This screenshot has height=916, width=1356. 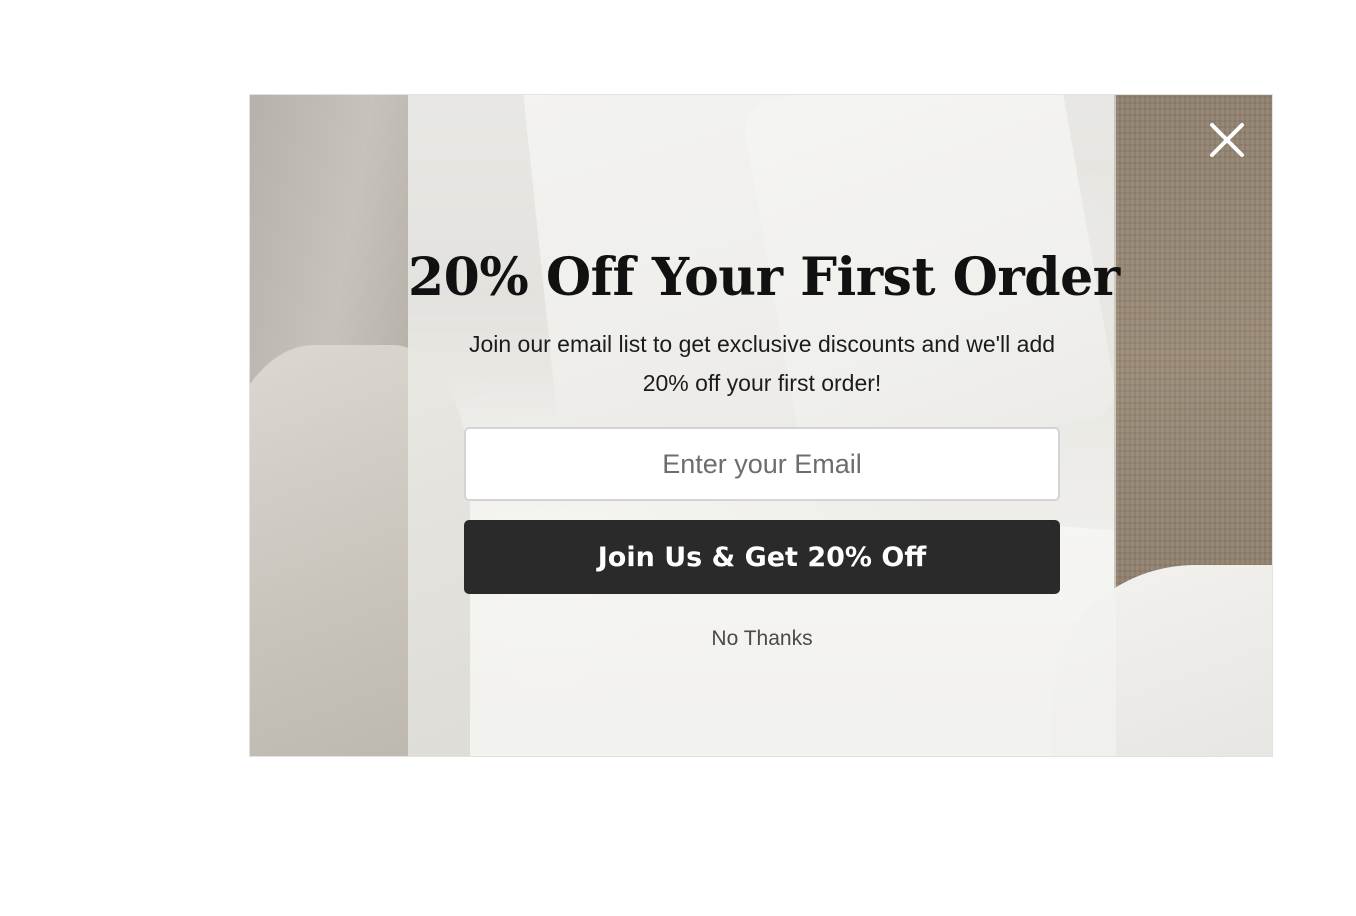 I want to click on popup-title: 20% Off Your First Order, so click(x=764, y=277).